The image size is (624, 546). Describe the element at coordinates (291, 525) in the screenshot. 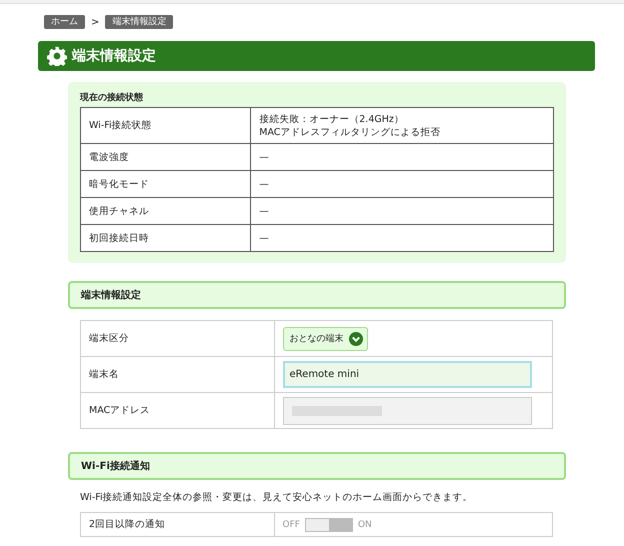

I see `off-label: OFF` at that location.